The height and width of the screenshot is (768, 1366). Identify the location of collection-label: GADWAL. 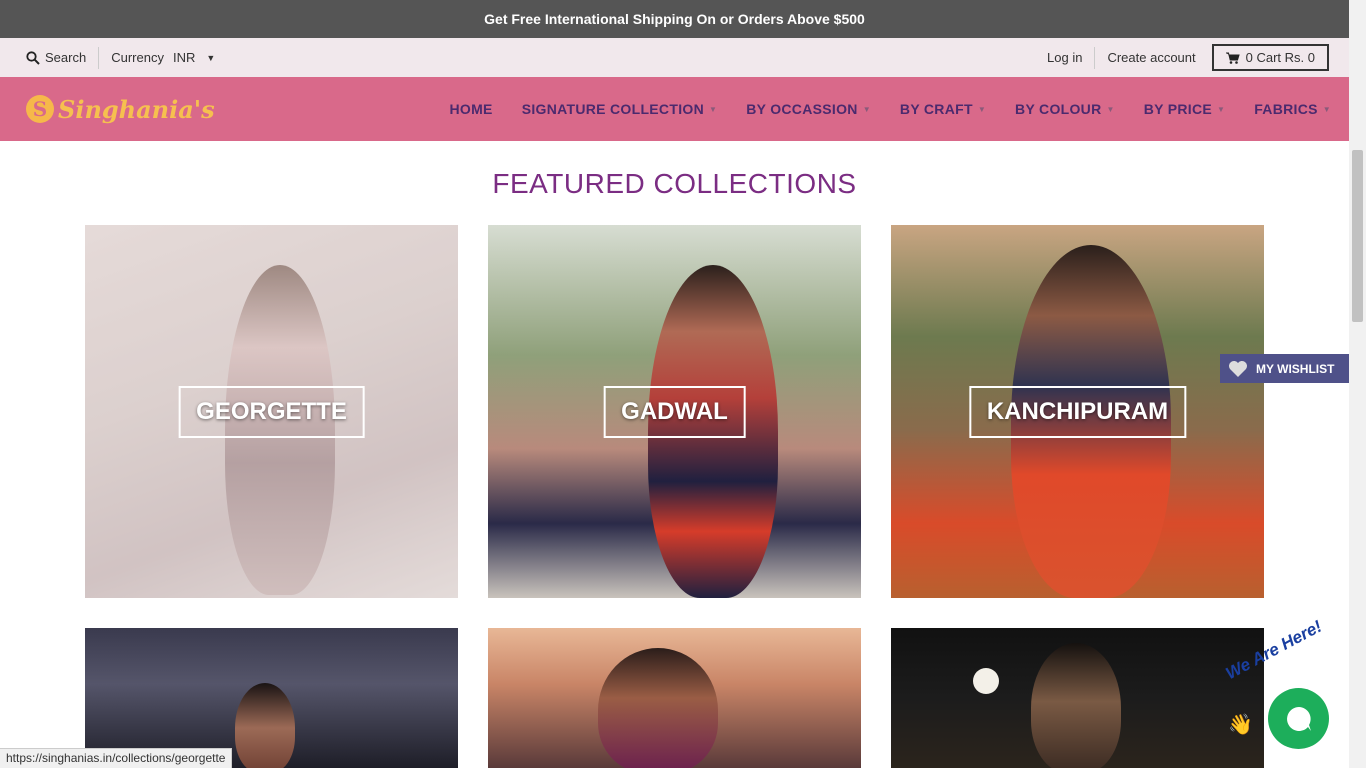
(674, 411).